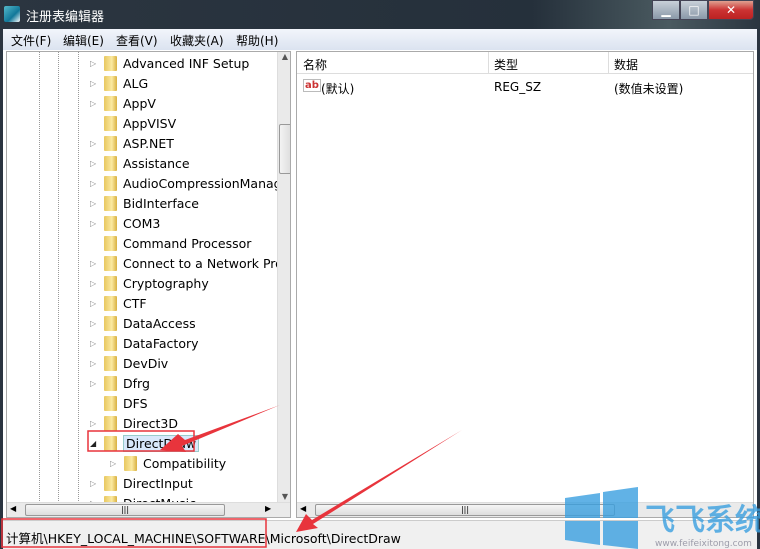 The height and width of the screenshot is (549, 760). I want to click on svg-text: 飞飞系统, so click(702, 520).